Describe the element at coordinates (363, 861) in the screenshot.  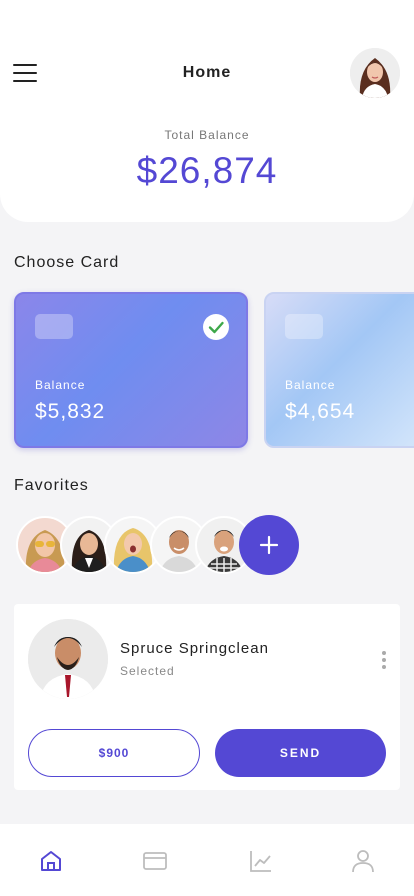
I see `user-icon` at that location.